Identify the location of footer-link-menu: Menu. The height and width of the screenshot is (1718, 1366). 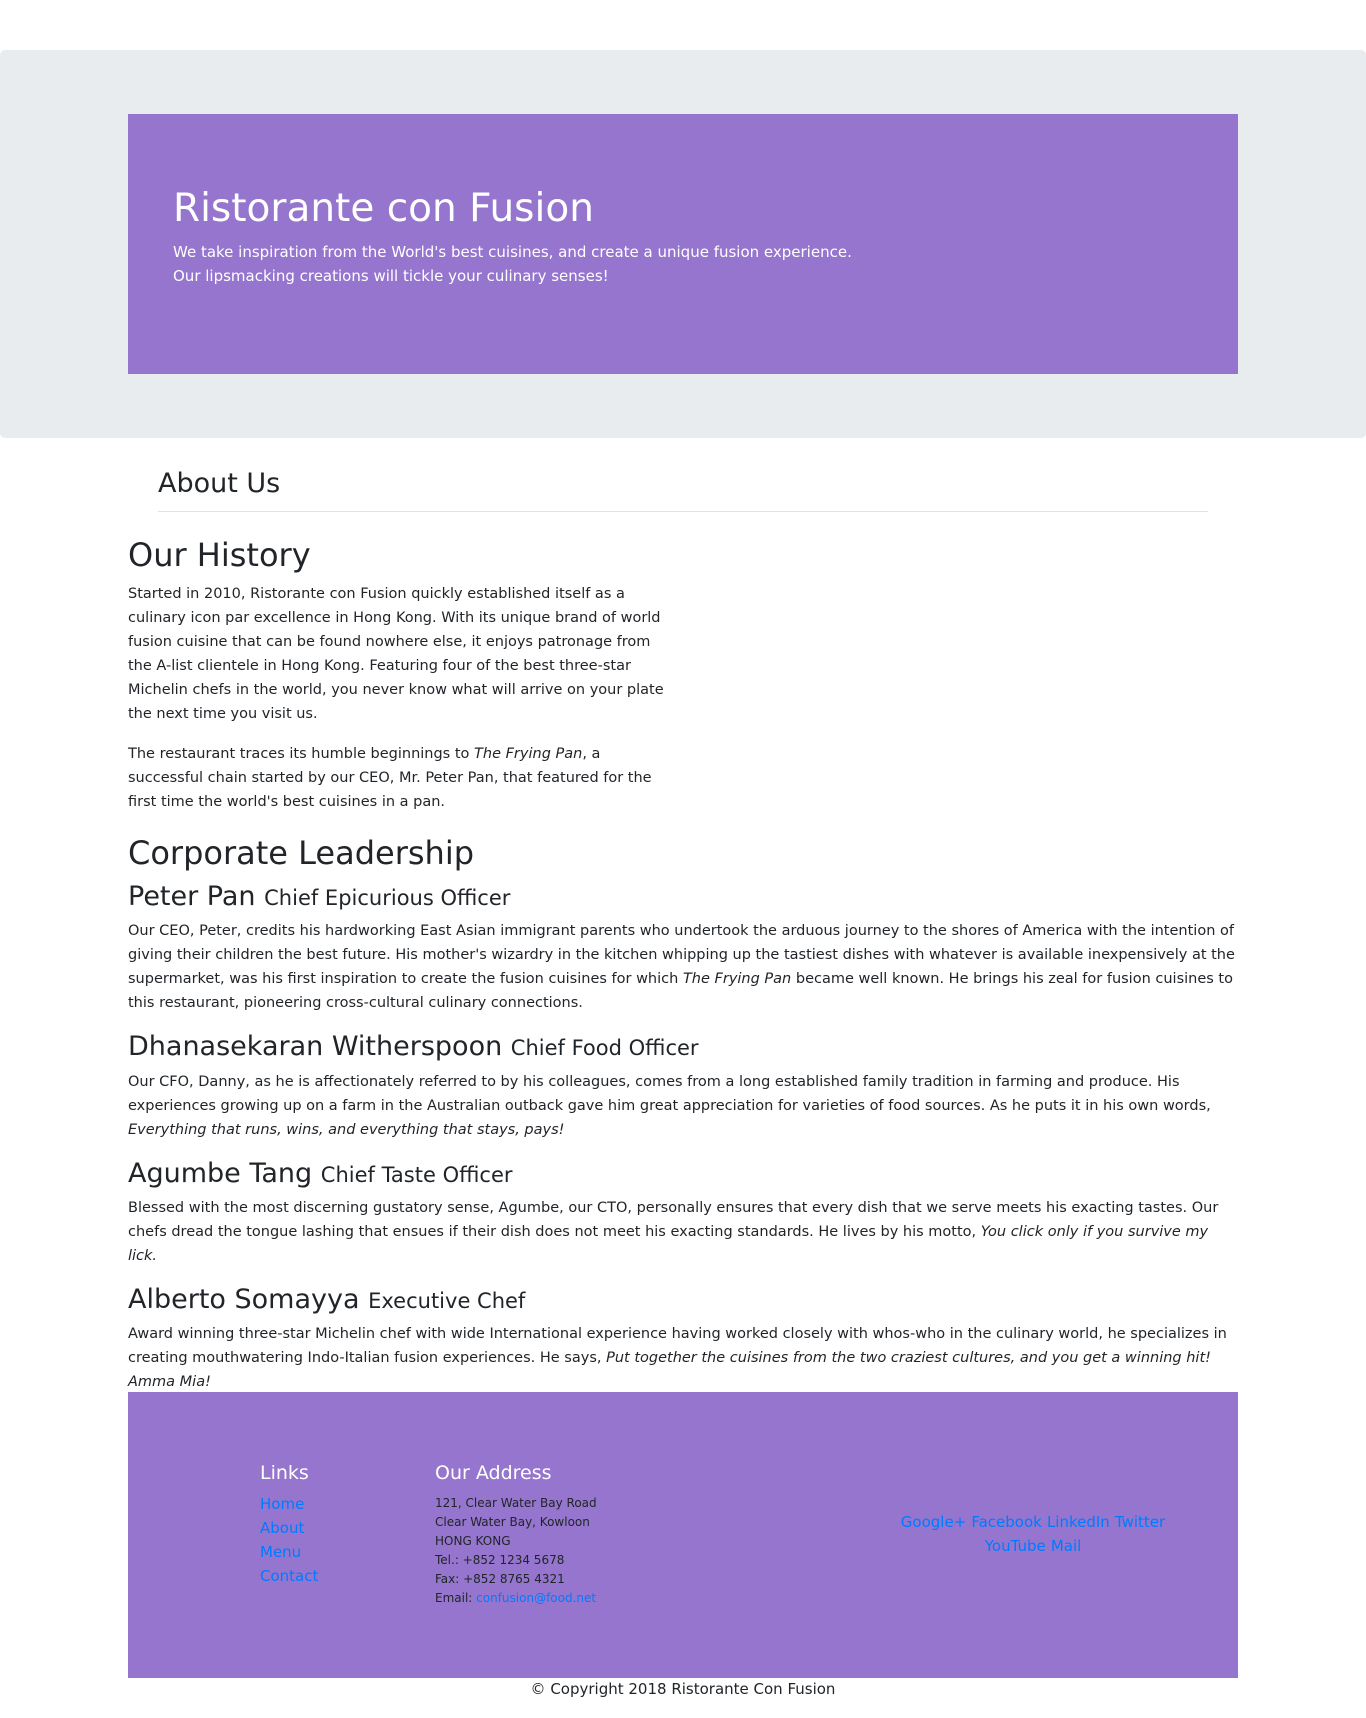
(280, 1552).